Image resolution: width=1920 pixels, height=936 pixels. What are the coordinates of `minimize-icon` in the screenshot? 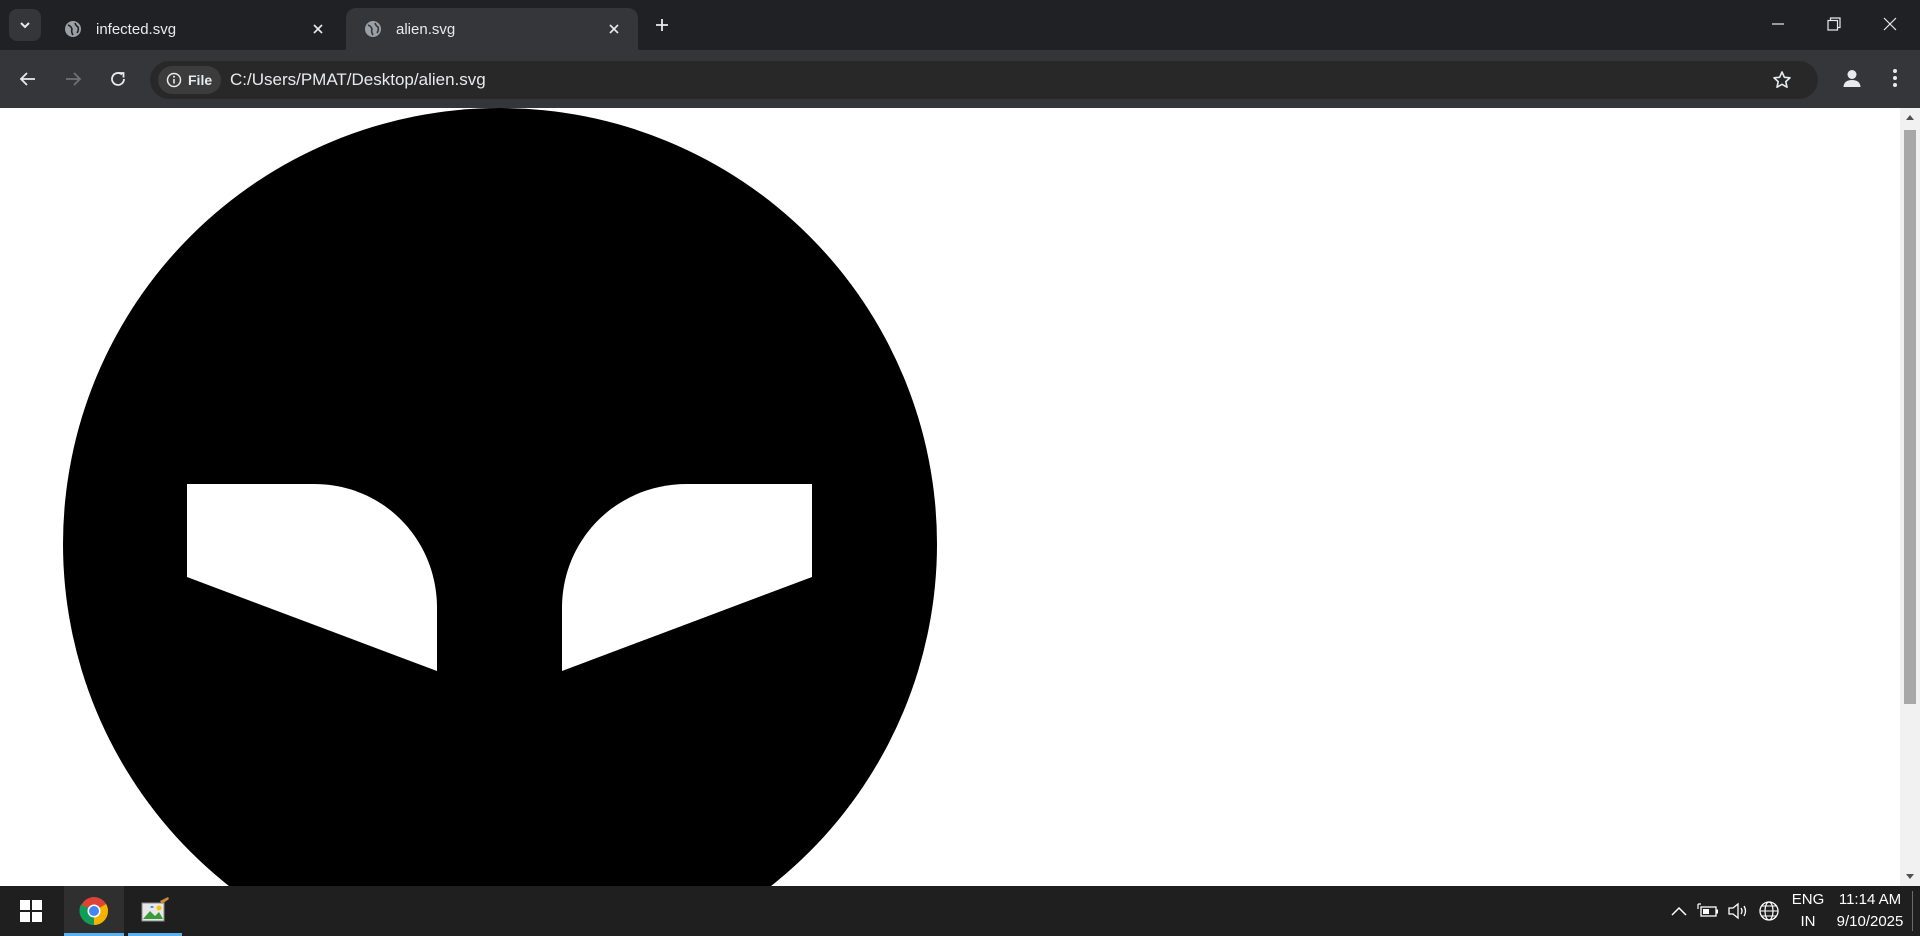 It's located at (1778, 24).